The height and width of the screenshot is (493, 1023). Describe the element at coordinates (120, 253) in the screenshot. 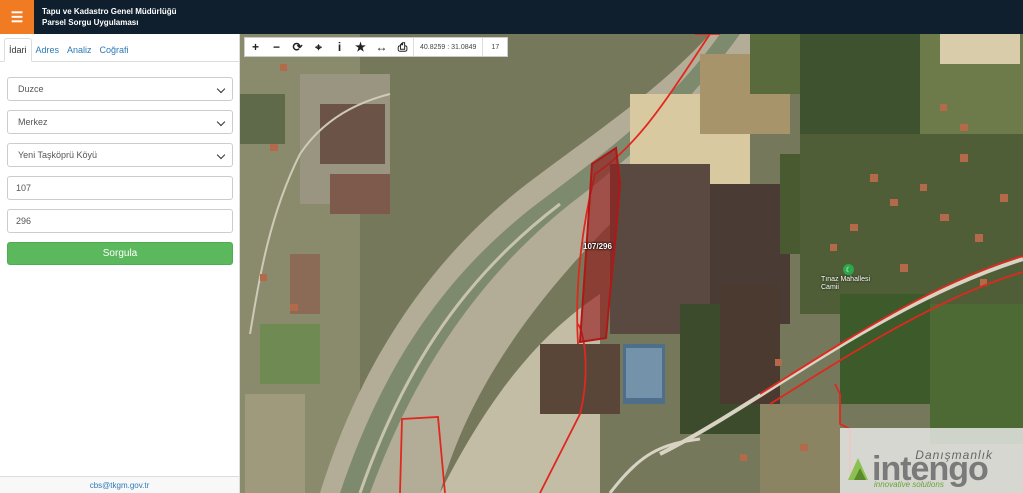

I see `query-button: Sorgula` at that location.